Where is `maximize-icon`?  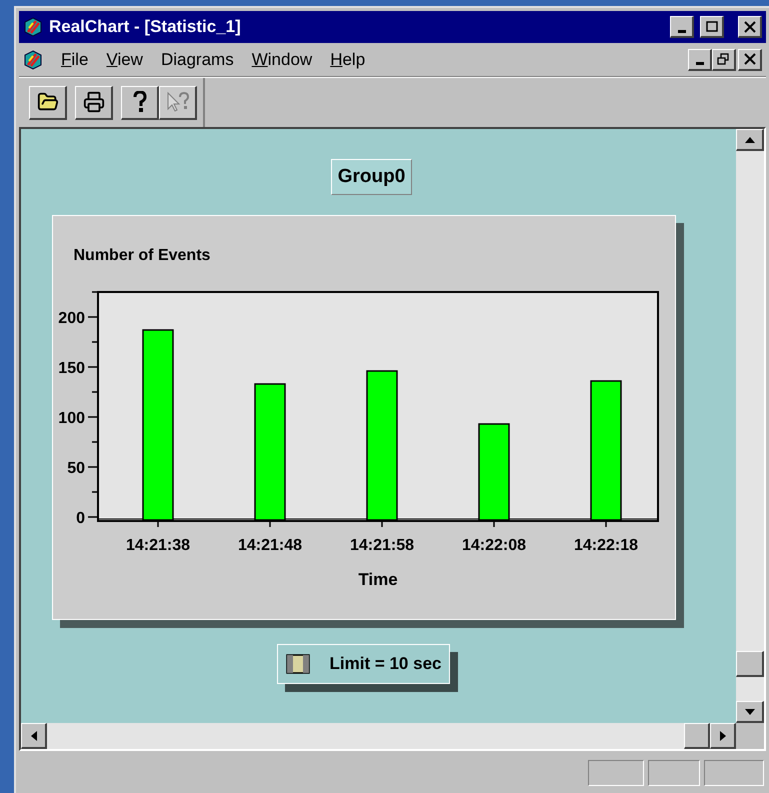 maximize-icon is located at coordinates (711, 26).